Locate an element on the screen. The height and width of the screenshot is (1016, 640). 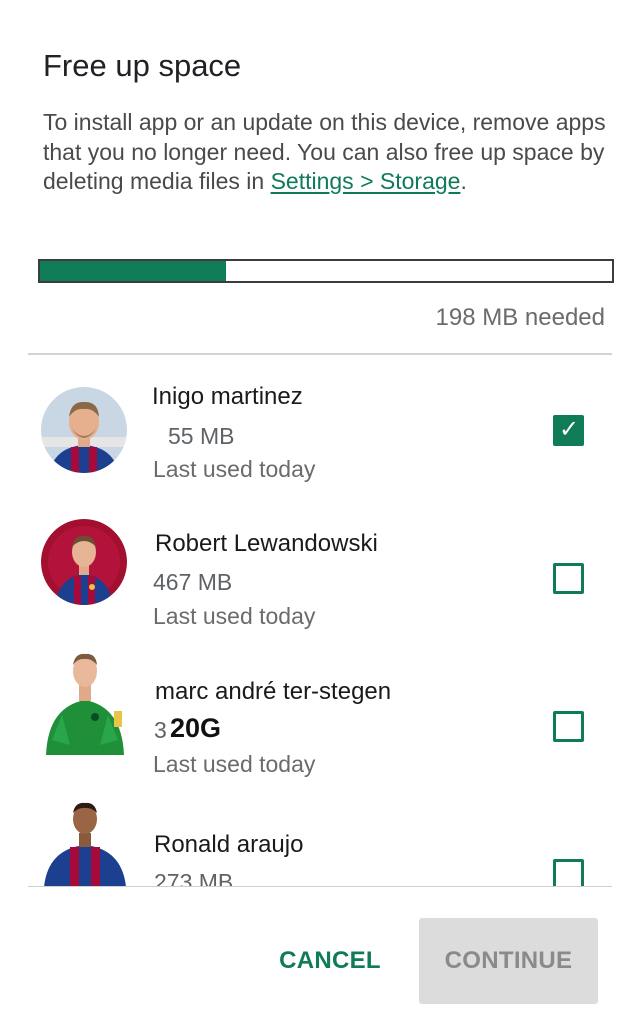
app-size: 467 MB is located at coordinates (193, 582).